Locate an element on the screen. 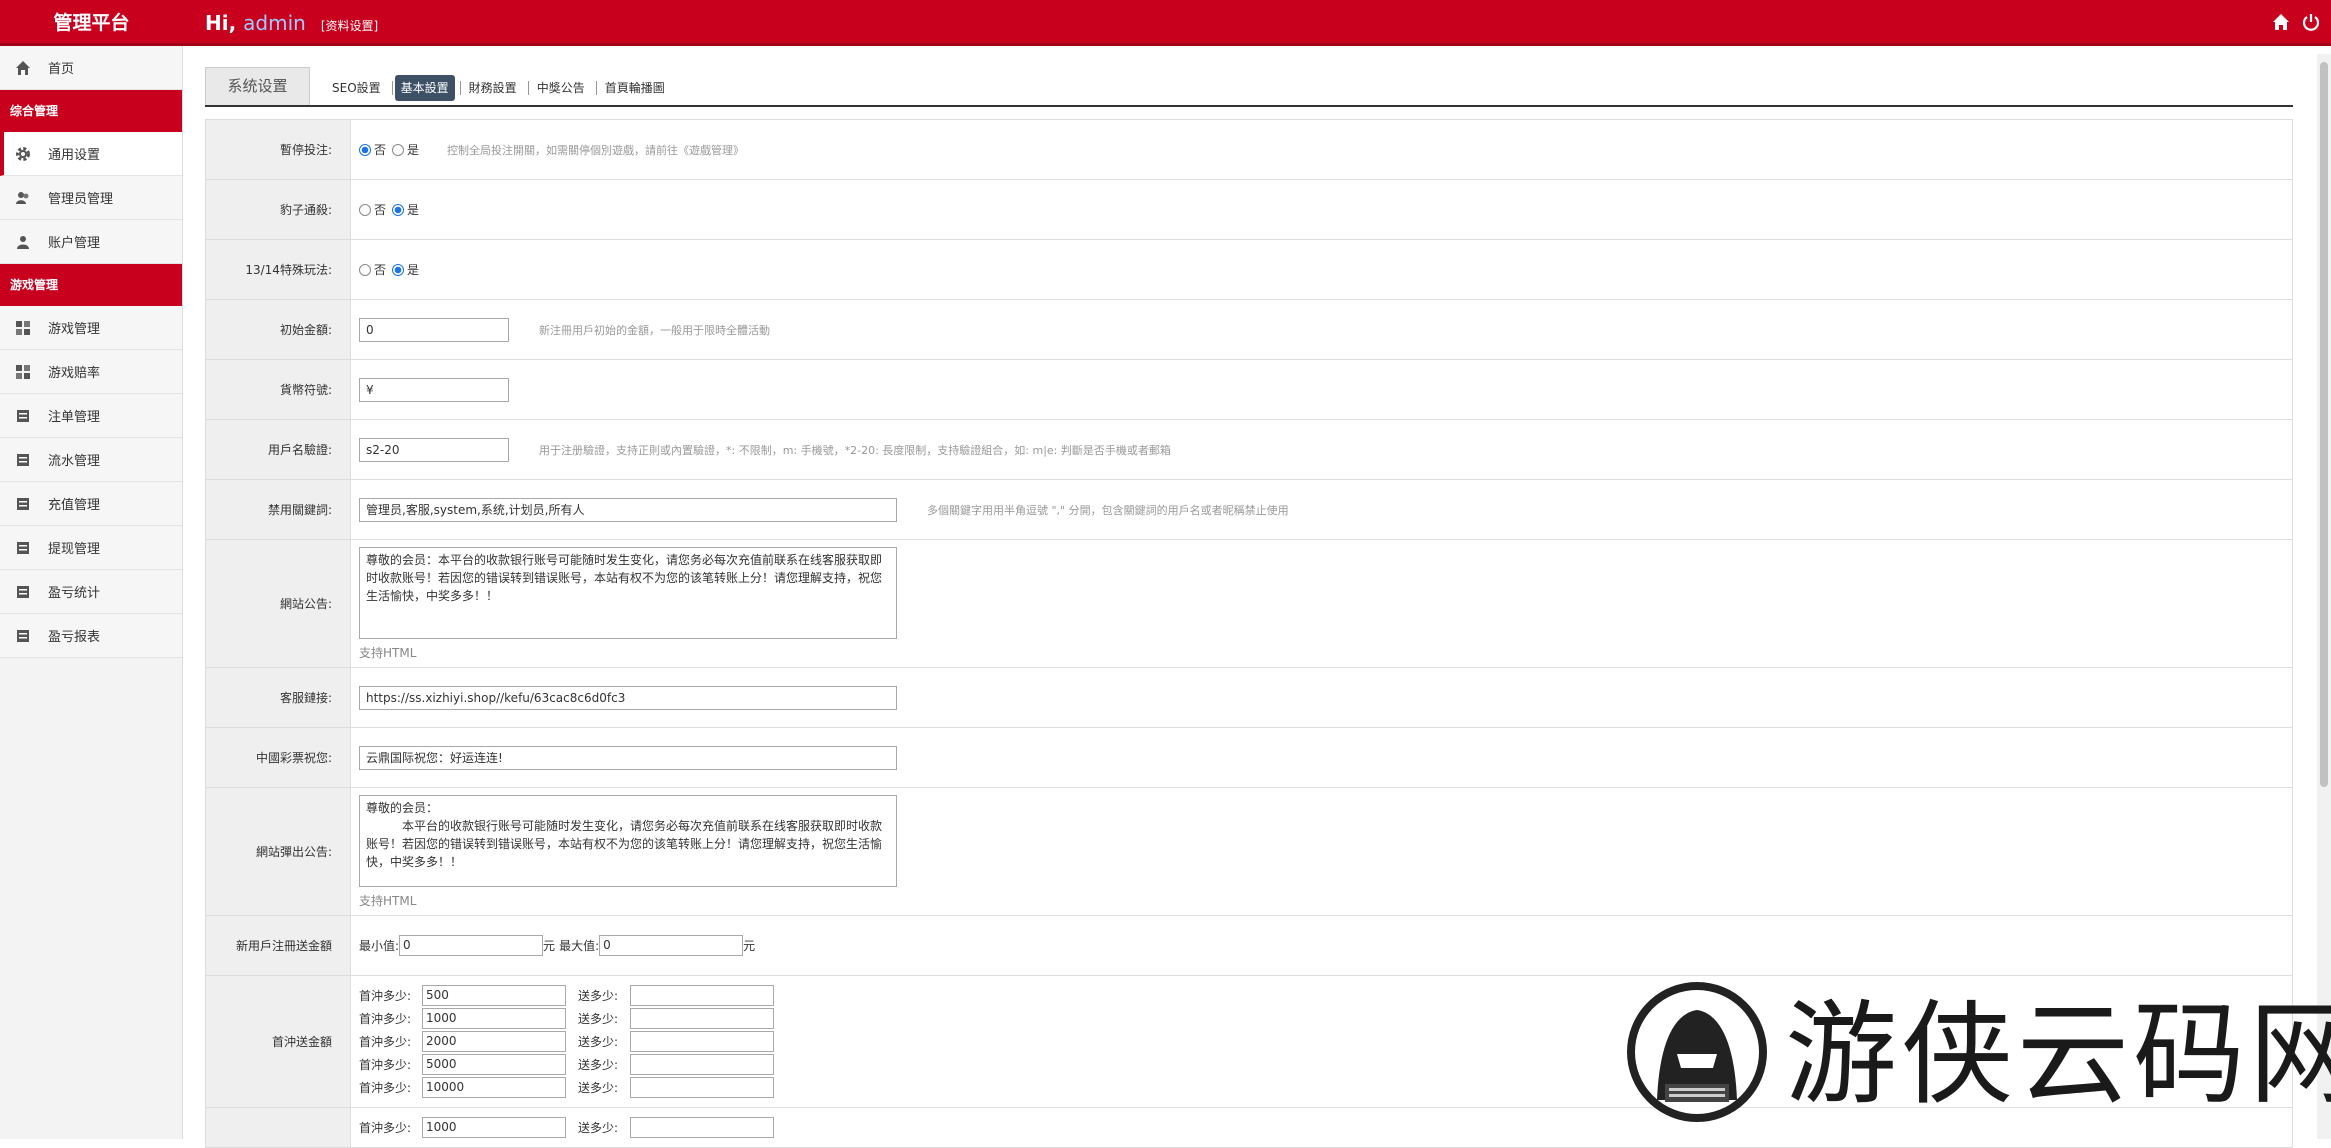  initial-amount-hint: 新注冊用戶初始的金額，一般用于限時全體活動 is located at coordinates (654, 330).